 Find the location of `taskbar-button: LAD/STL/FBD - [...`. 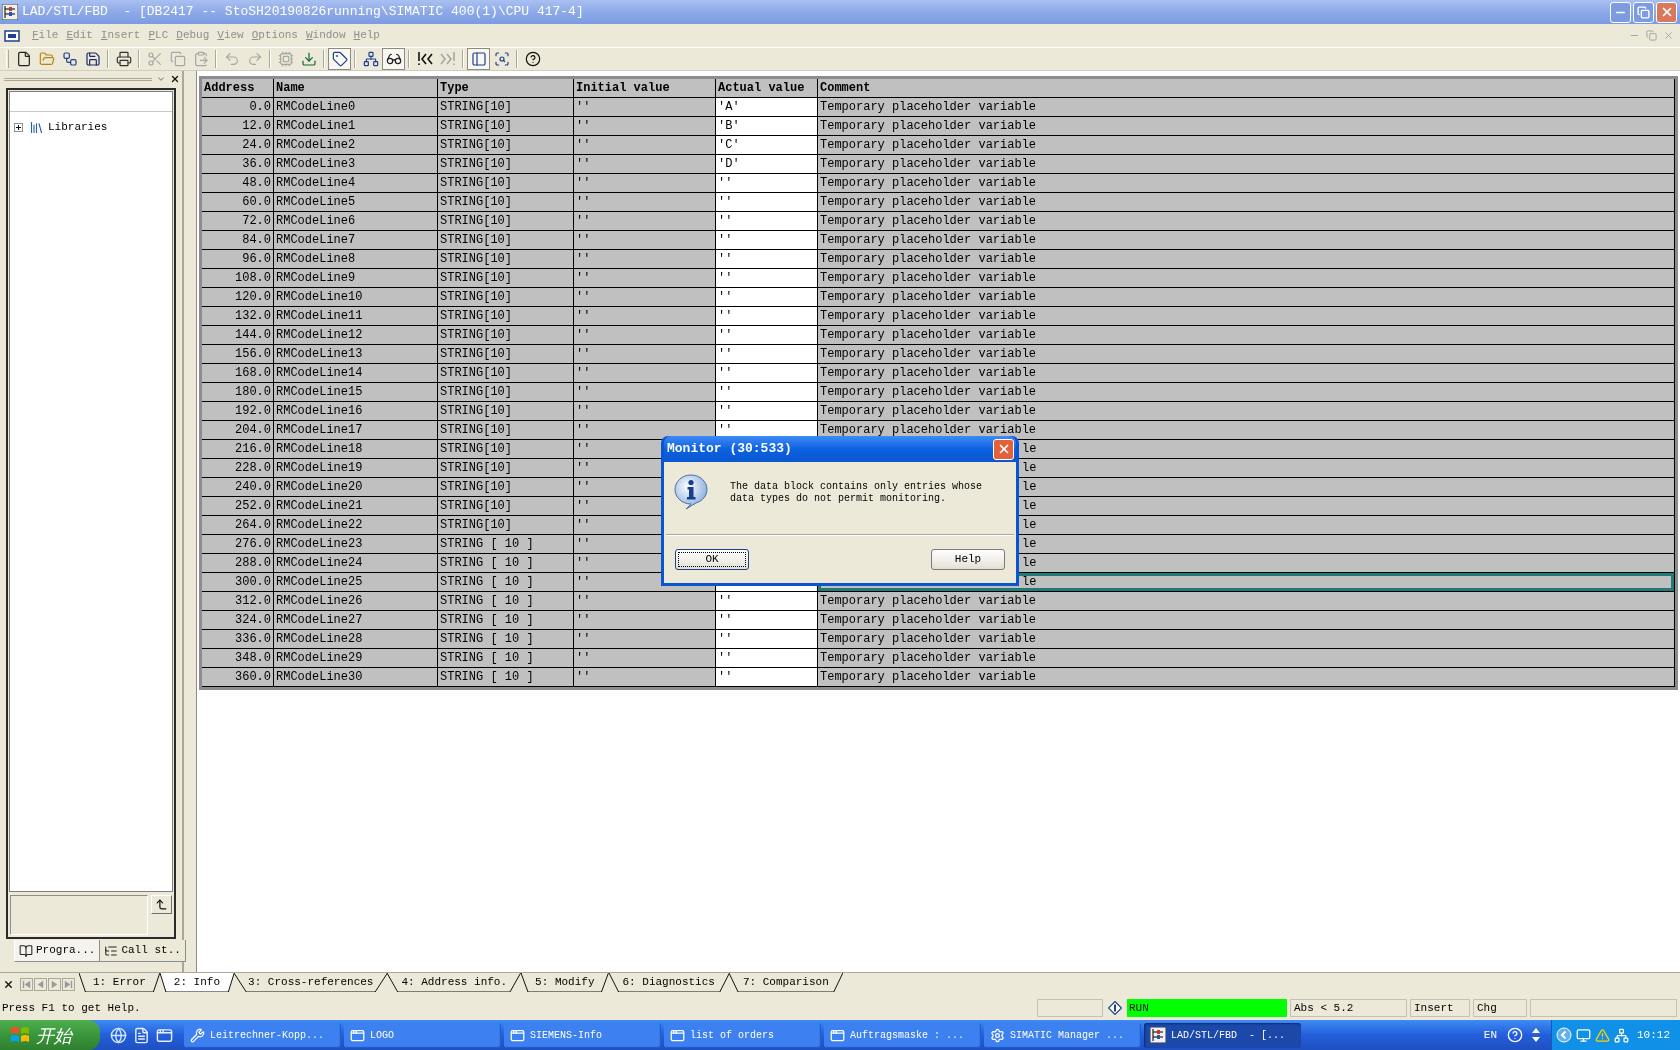

taskbar-button: LAD/STL/FBD - [... is located at coordinates (1222, 1035).